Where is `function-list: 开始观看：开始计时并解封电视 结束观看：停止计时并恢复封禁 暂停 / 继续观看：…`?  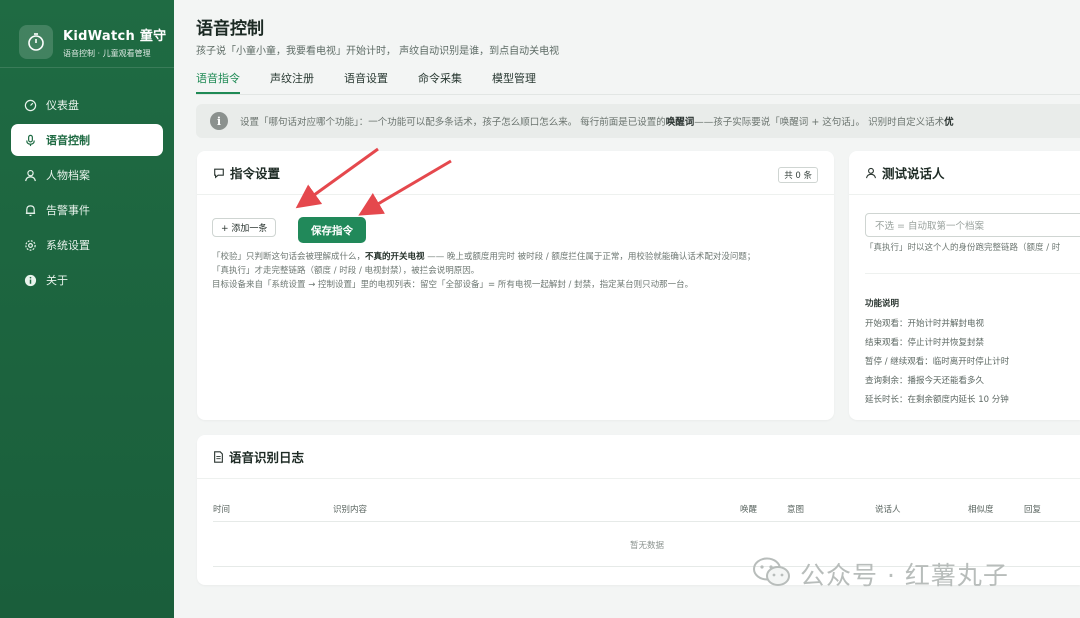 function-list: 开始观看：开始计时并解封电视 结束观看：停止计时并恢复封禁 暂停 / 继续观看：… is located at coordinates (937, 362).